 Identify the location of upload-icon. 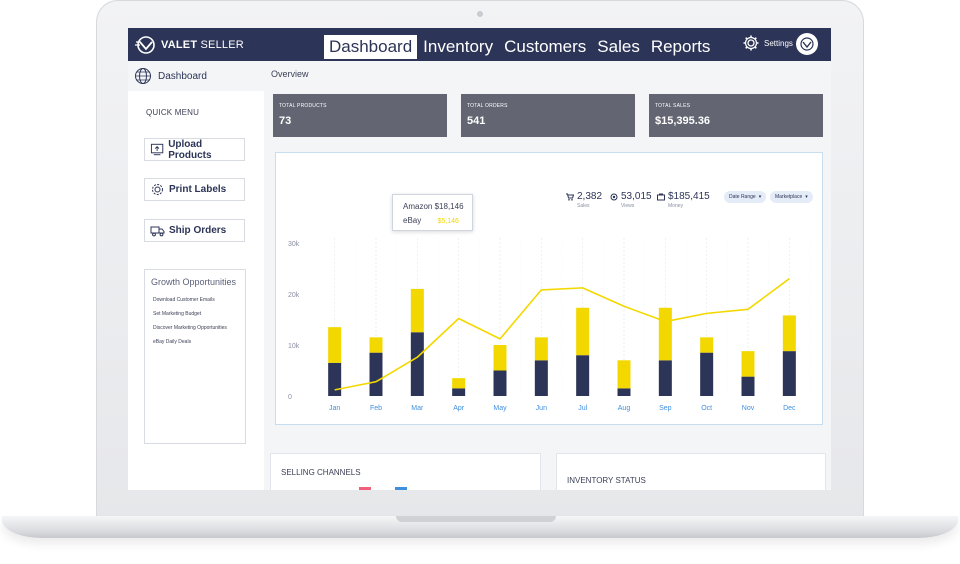
(157, 149).